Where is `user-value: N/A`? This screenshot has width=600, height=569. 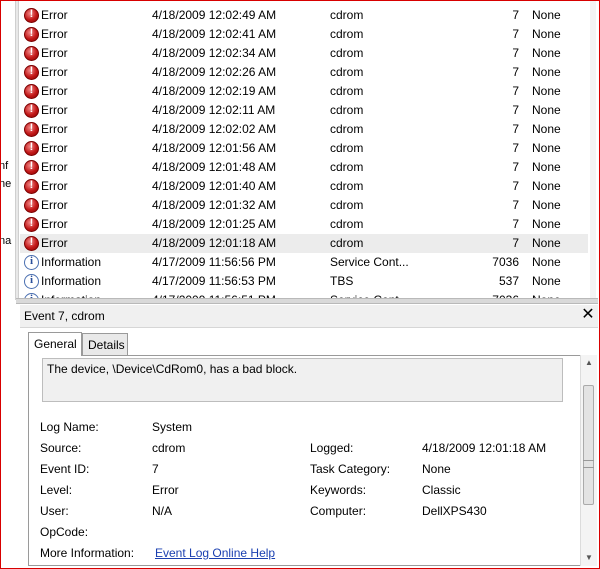 user-value: N/A is located at coordinates (162, 511).